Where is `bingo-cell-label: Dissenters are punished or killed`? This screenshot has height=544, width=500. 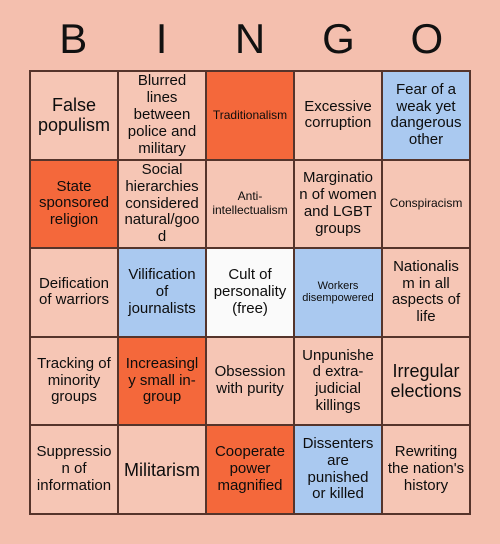
bingo-cell-label: Dissenters are punished or killed is located at coordinates (338, 469).